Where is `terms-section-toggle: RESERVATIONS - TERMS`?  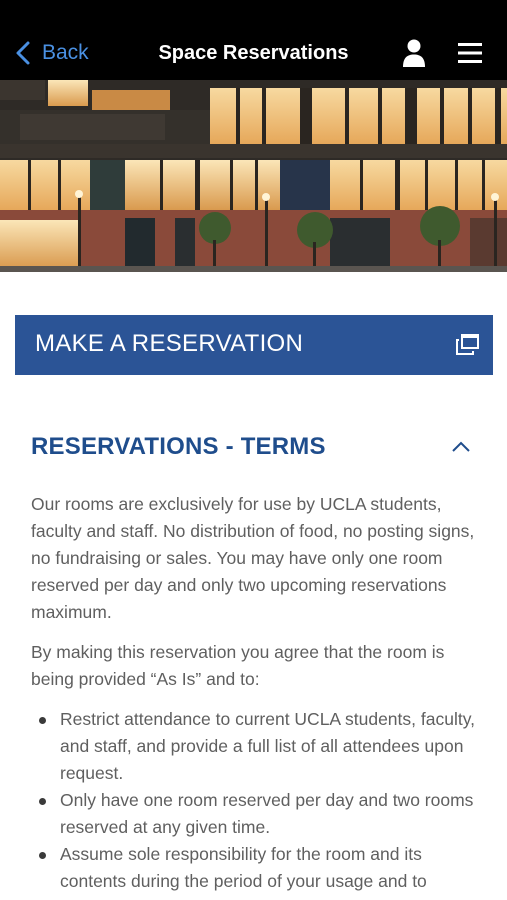 terms-section-toggle: RESERVATIONS - TERMS is located at coordinates (256, 447).